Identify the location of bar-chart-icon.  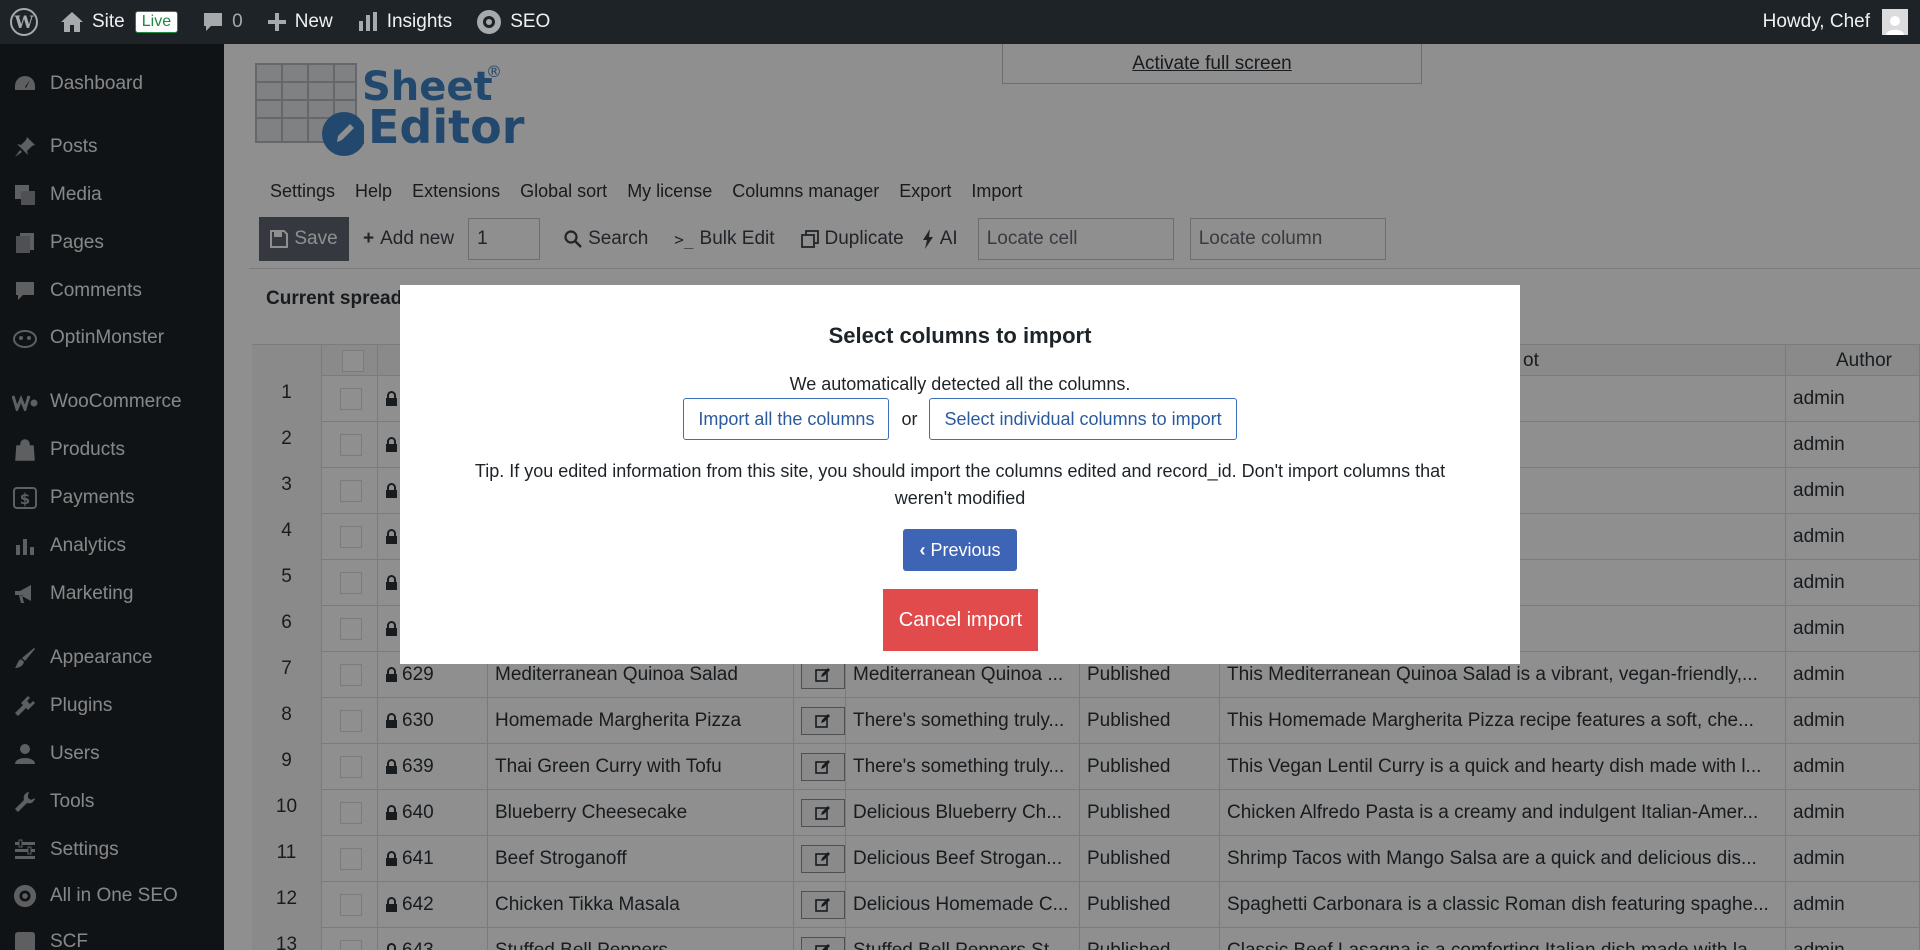
(367, 21).